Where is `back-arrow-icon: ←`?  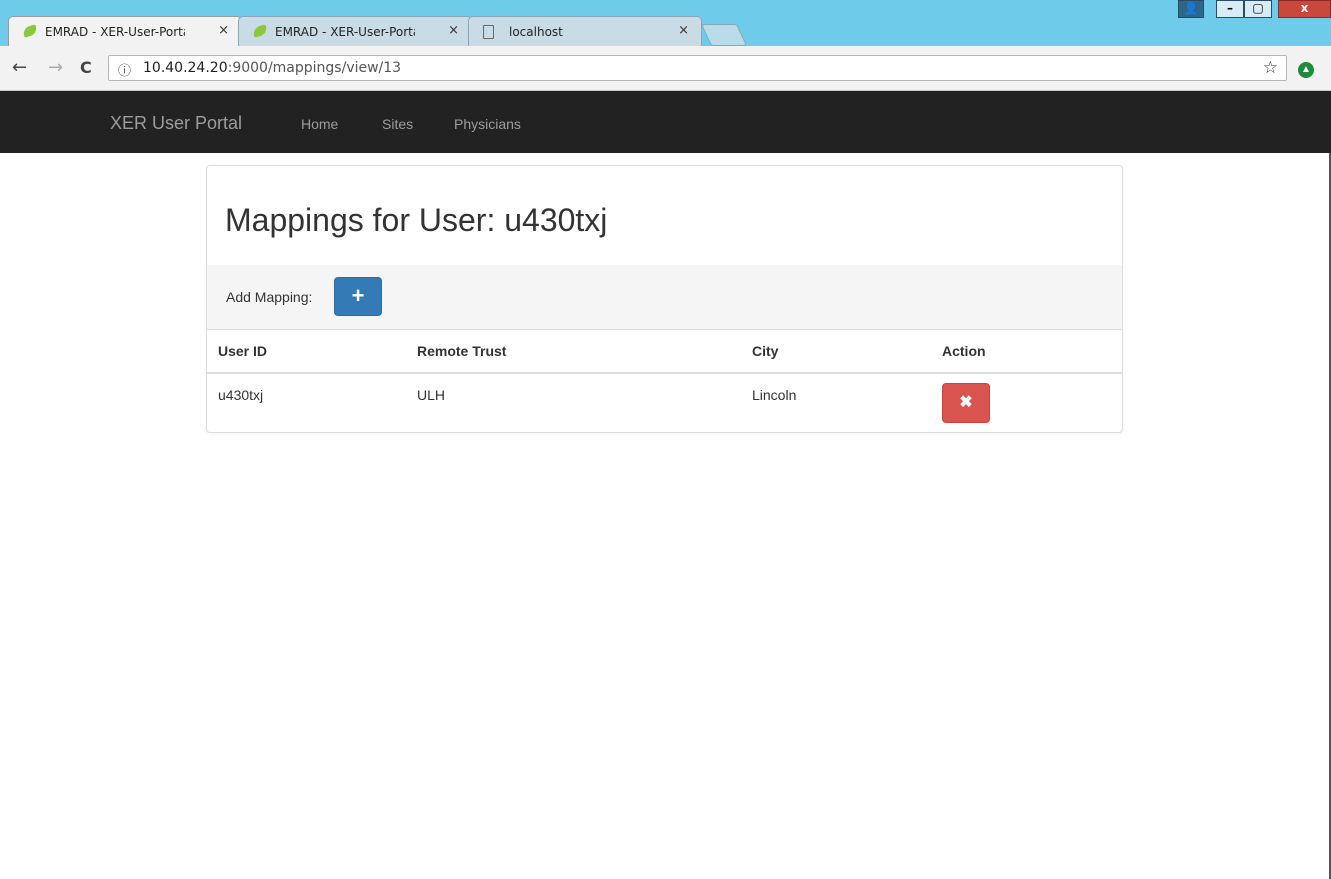
back-arrow-icon: ← is located at coordinates (19, 67).